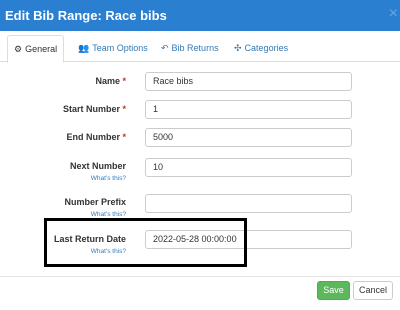 This screenshot has height=310, width=400. I want to click on undo-icon: ↶, so click(165, 48).